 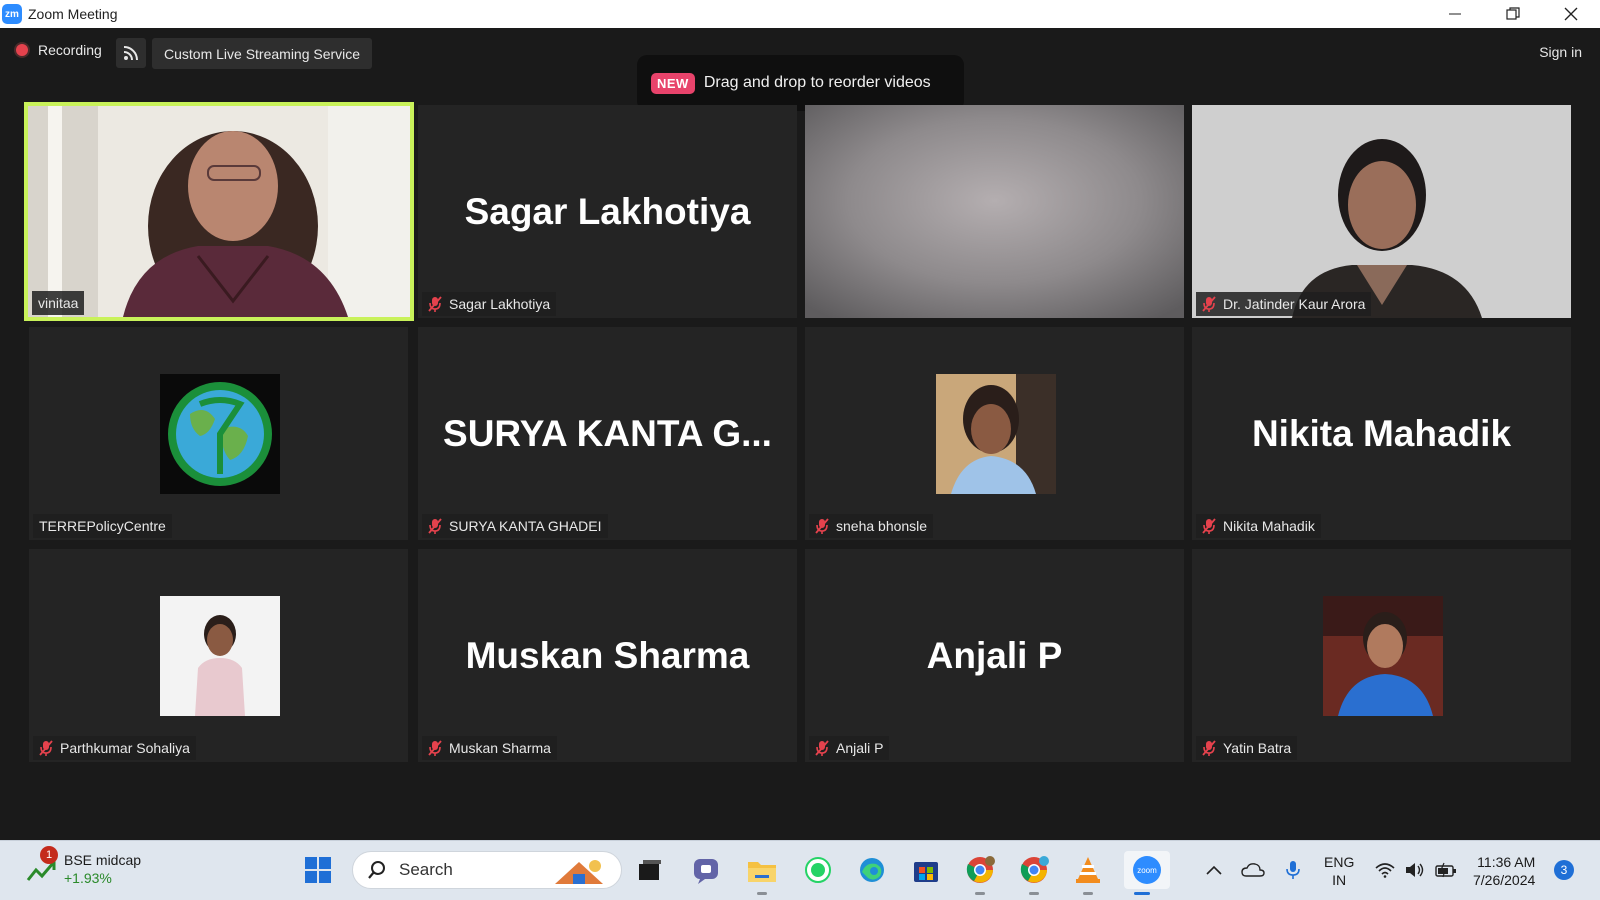 I want to click on search-placeholder: Search, so click(x=426, y=869).